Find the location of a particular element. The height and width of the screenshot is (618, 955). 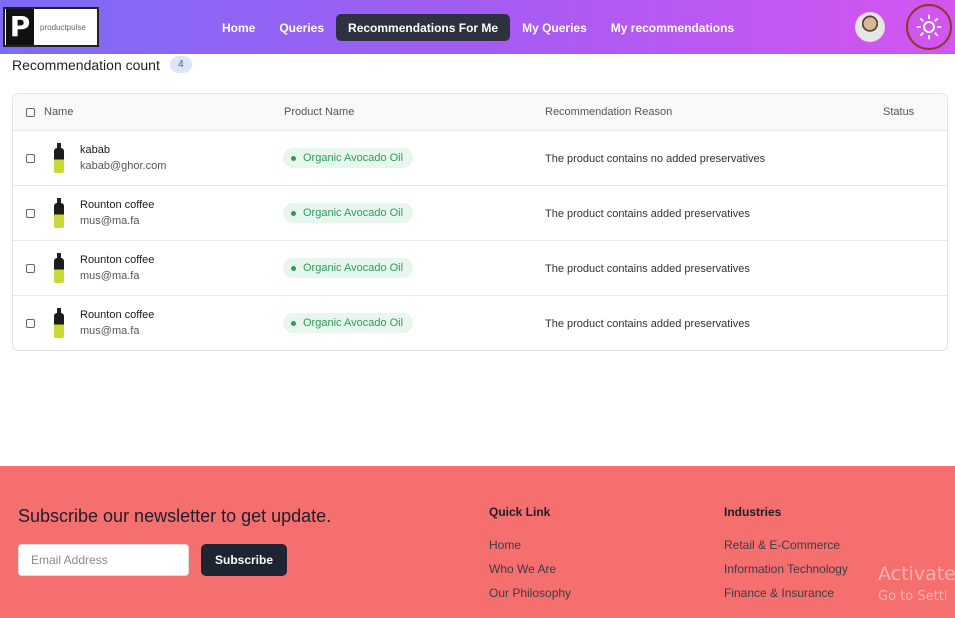

column-header-product-name: Product Name is located at coordinates (319, 112).